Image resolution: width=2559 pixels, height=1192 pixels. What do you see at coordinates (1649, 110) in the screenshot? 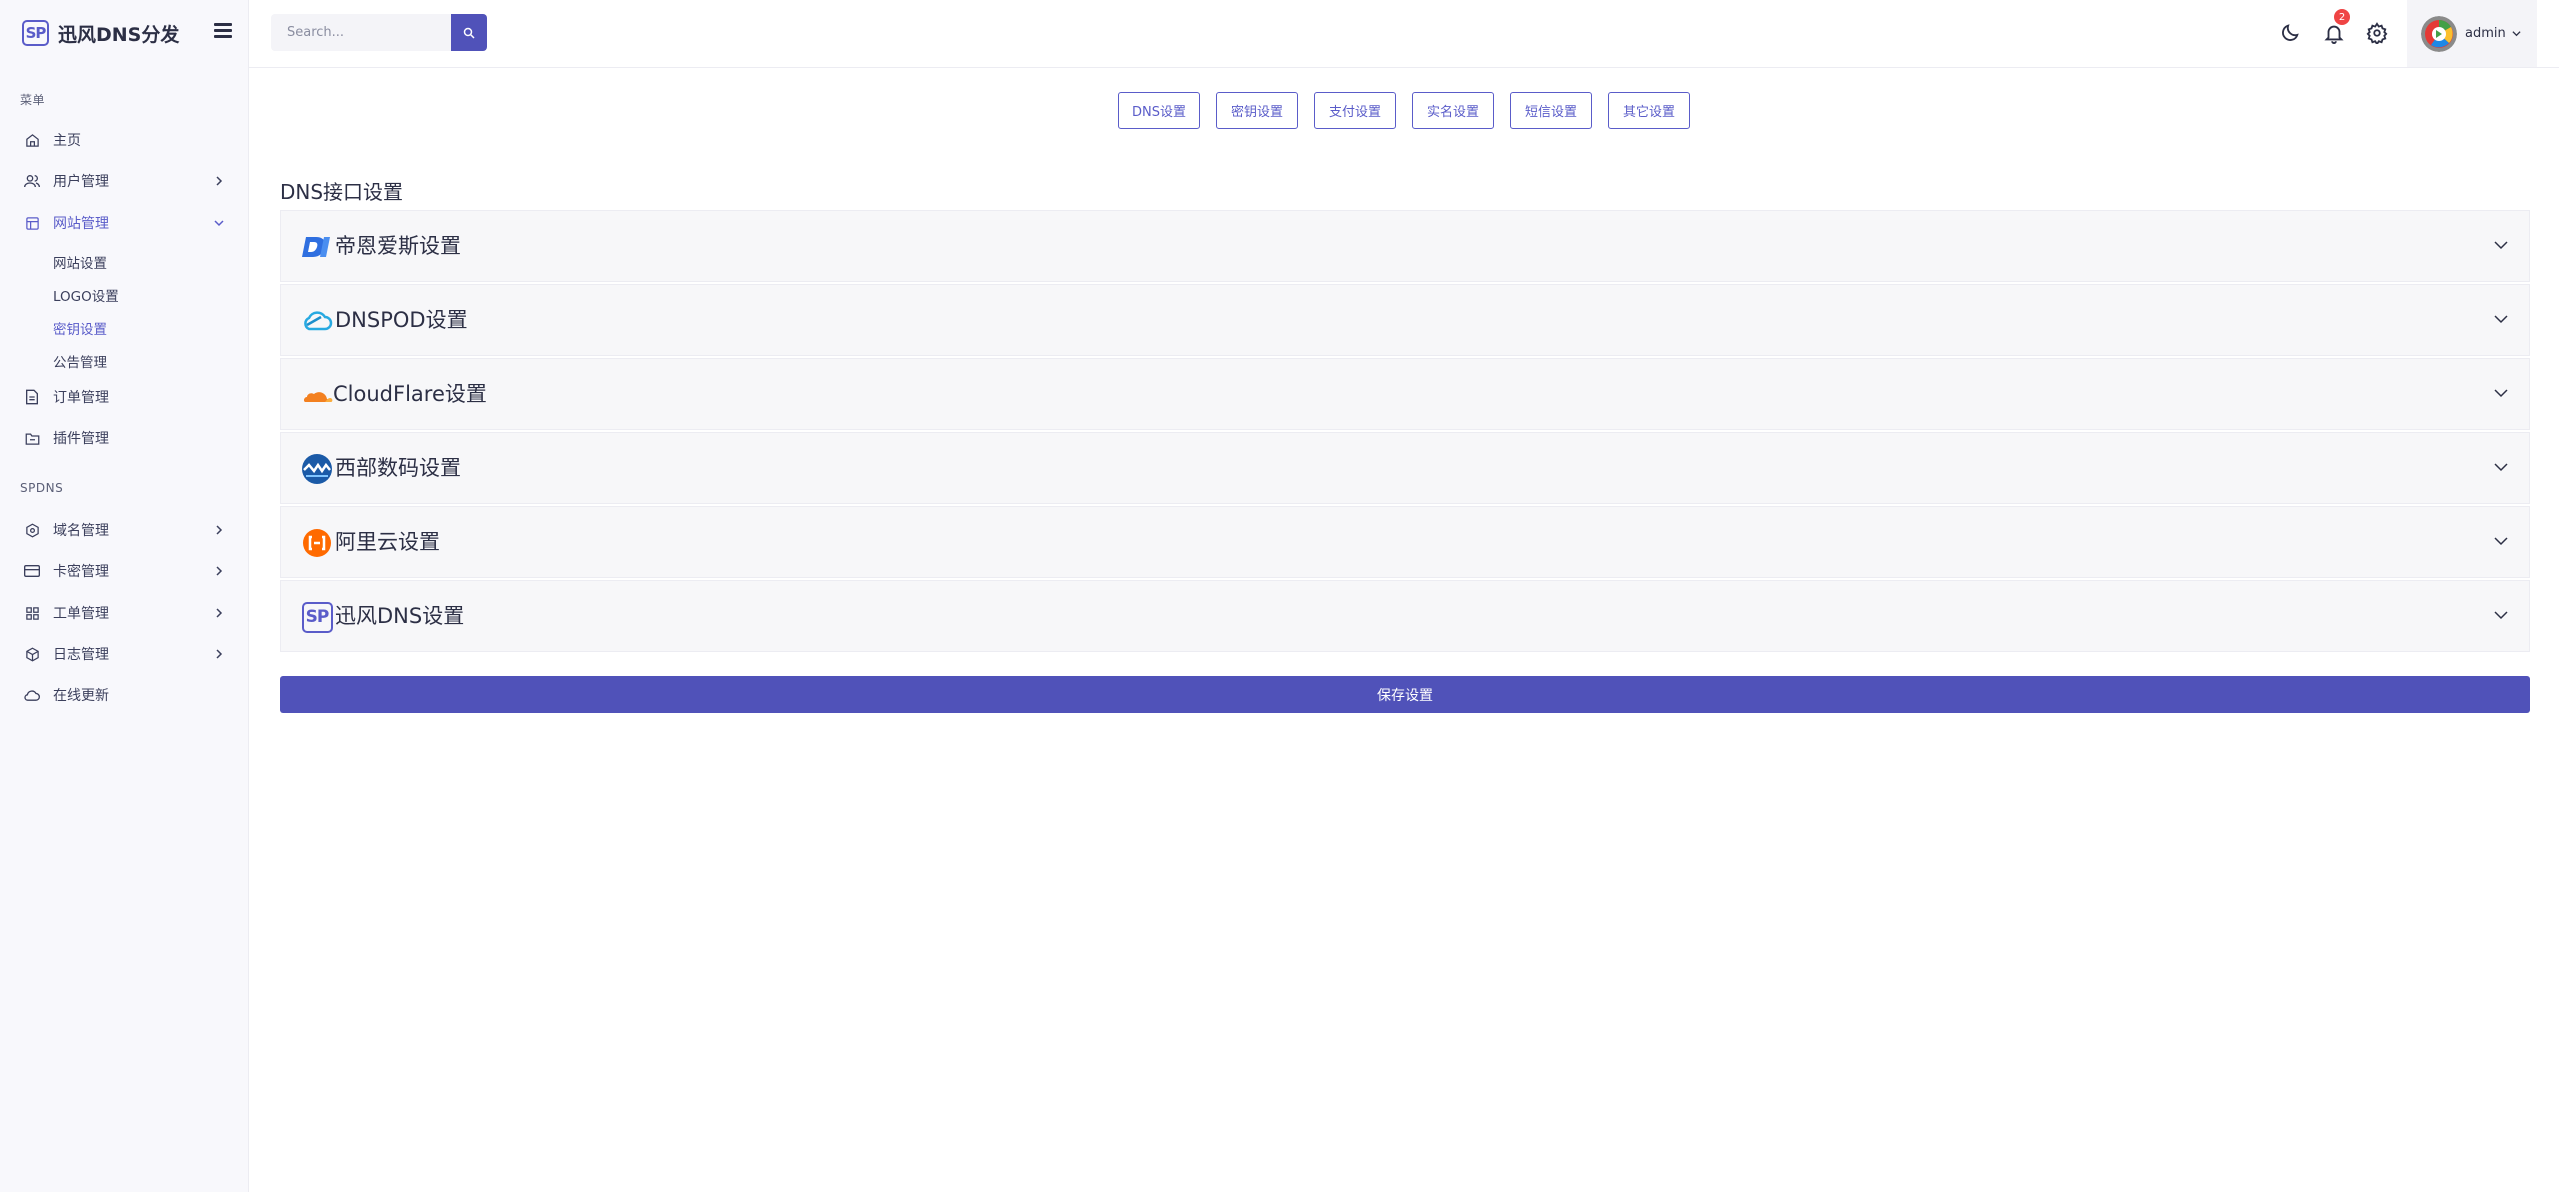
I see `tab-other: 其它设置` at bounding box center [1649, 110].